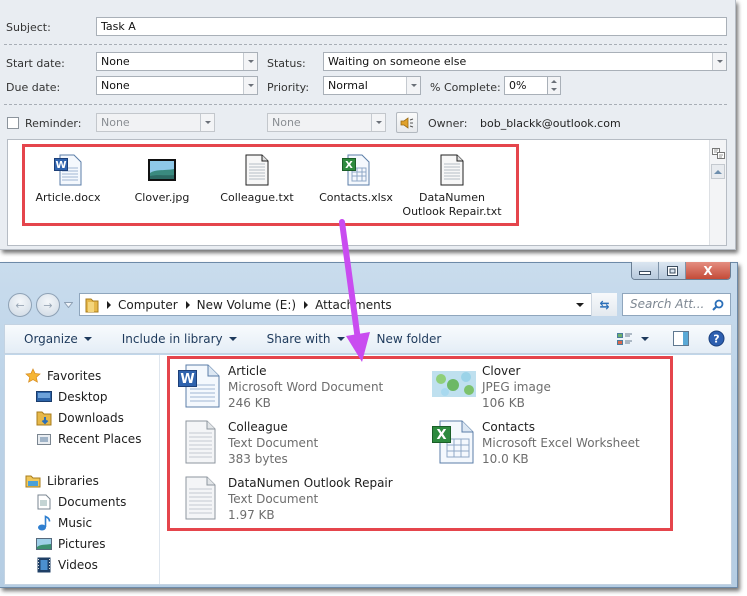 The width and height of the screenshot is (747, 596). What do you see at coordinates (177, 85) in the screenshot?
I see `due-date-dropdown: None` at bounding box center [177, 85].